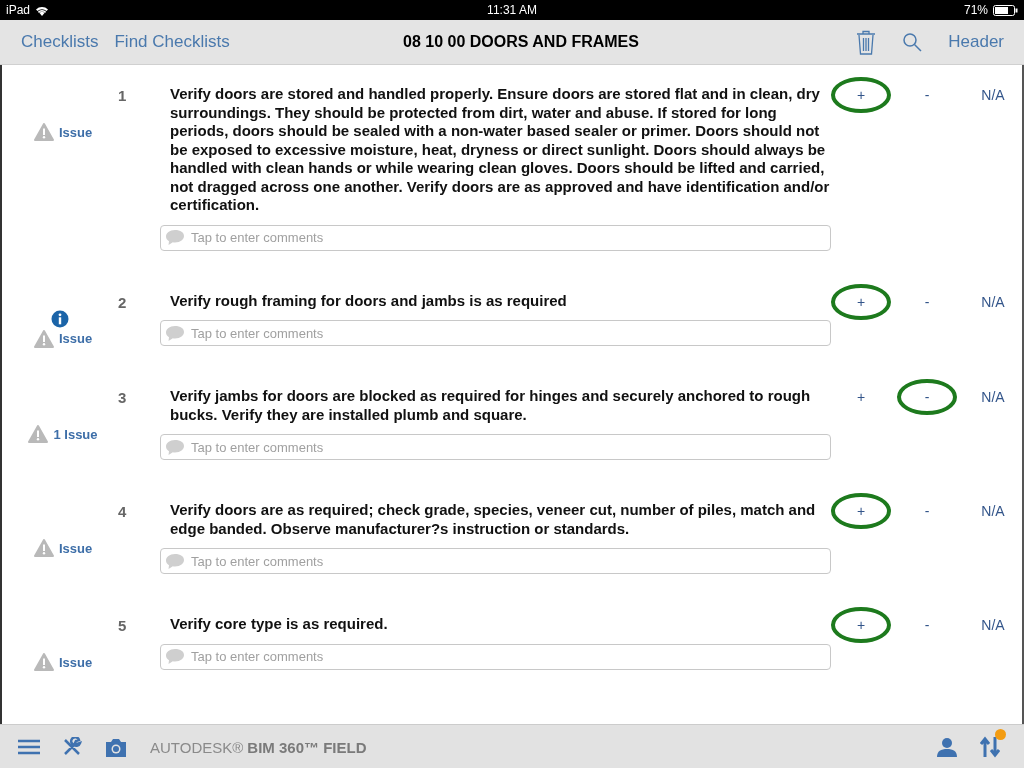  Describe the element at coordinates (122, 398) in the screenshot. I see `item-number: 3` at that location.